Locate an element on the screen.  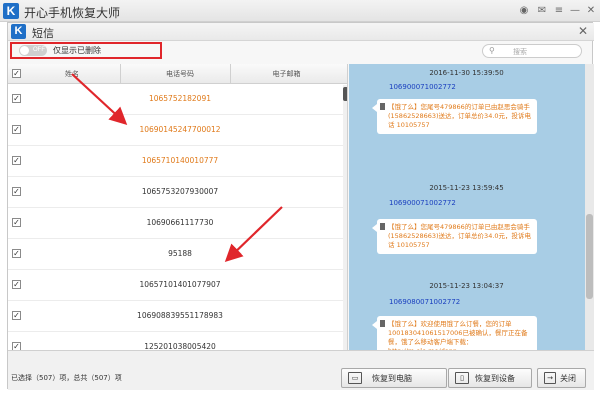
message-date: 2015-11-23 13:59:45 is located at coordinates (466, 188).